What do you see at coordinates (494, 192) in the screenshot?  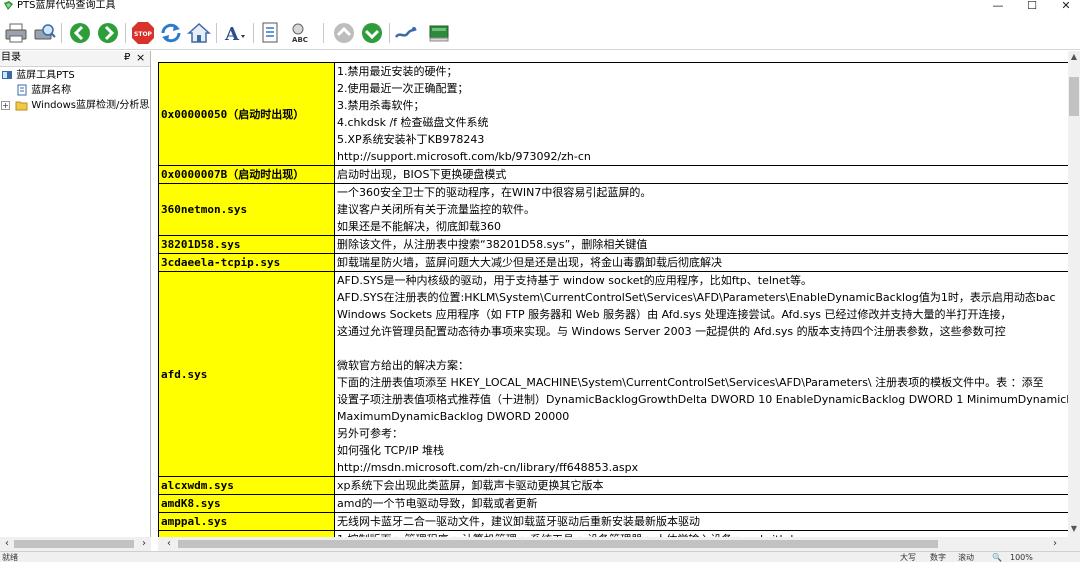 I see `solution-line: 一个360安全卫士下的驱动程序，在WIN7中很容易引起蓝屏的。` at bounding box center [494, 192].